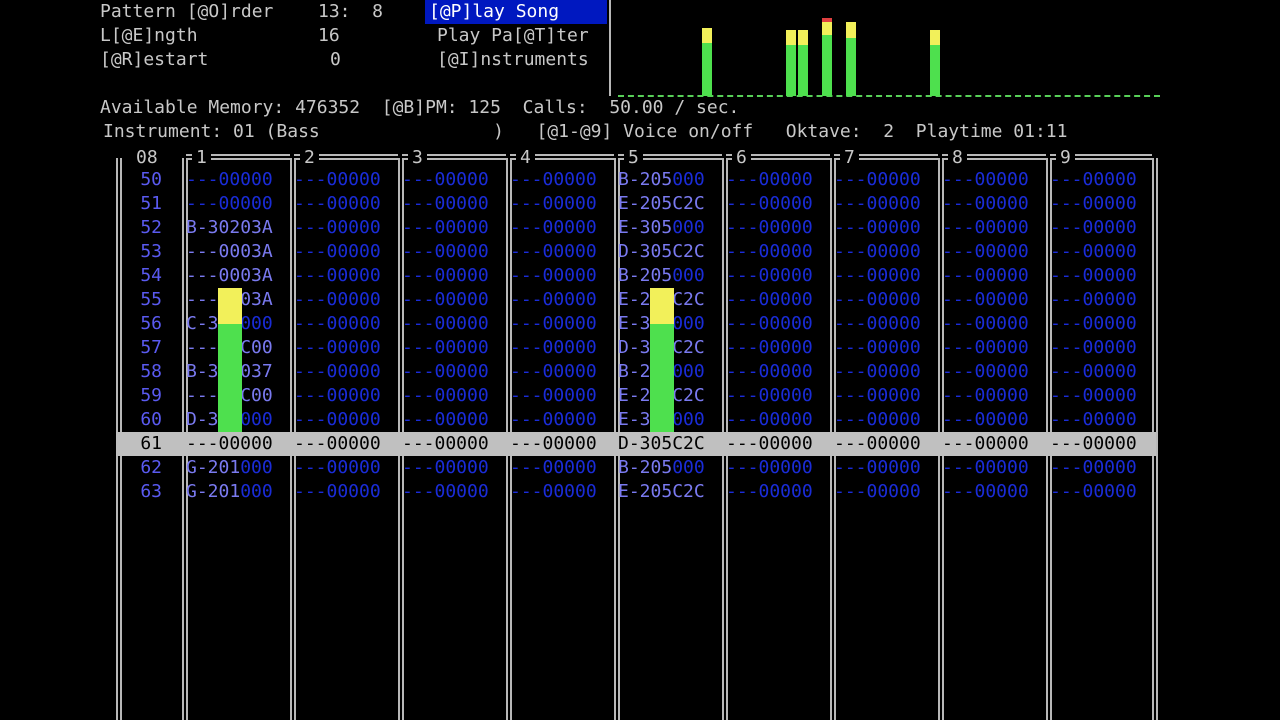  What do you see at coordinates (670, 204) in the screenshot?
I see `pattern-cell: E-205C2C` at bounding box center [670, 204].